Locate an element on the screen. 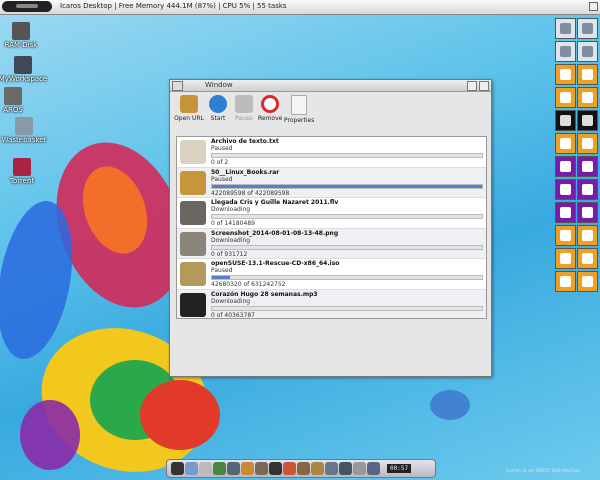 The width and height of the screenshot is (600, 480). workspace-icon-item: MyWorkspace is located at coordinates (24, 69).